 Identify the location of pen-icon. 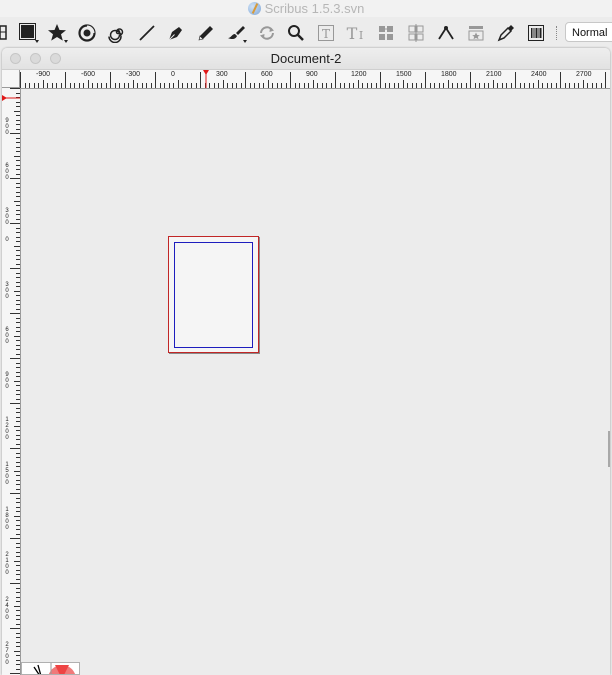
(176, 33).